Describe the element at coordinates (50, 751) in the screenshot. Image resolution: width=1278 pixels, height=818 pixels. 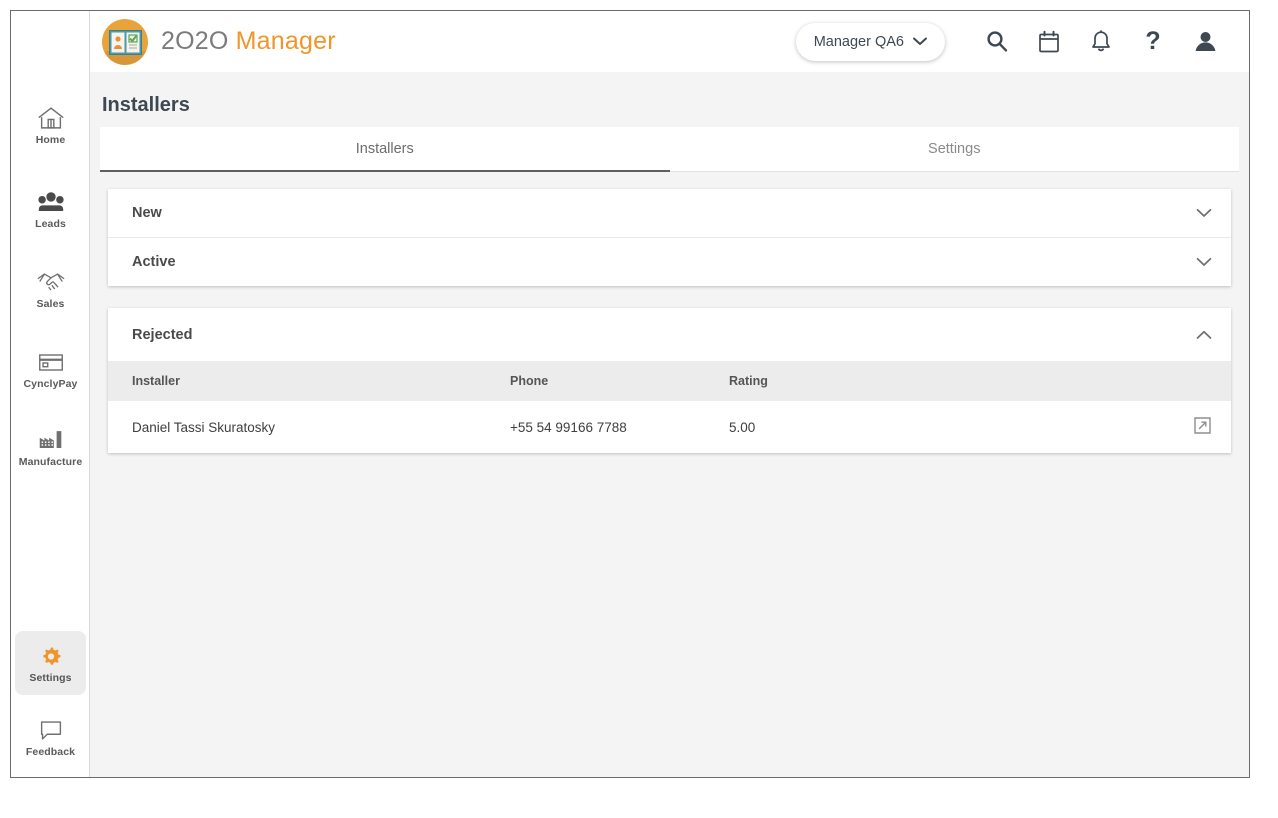
I see `sidebar-item-label: Feedback` at that location.